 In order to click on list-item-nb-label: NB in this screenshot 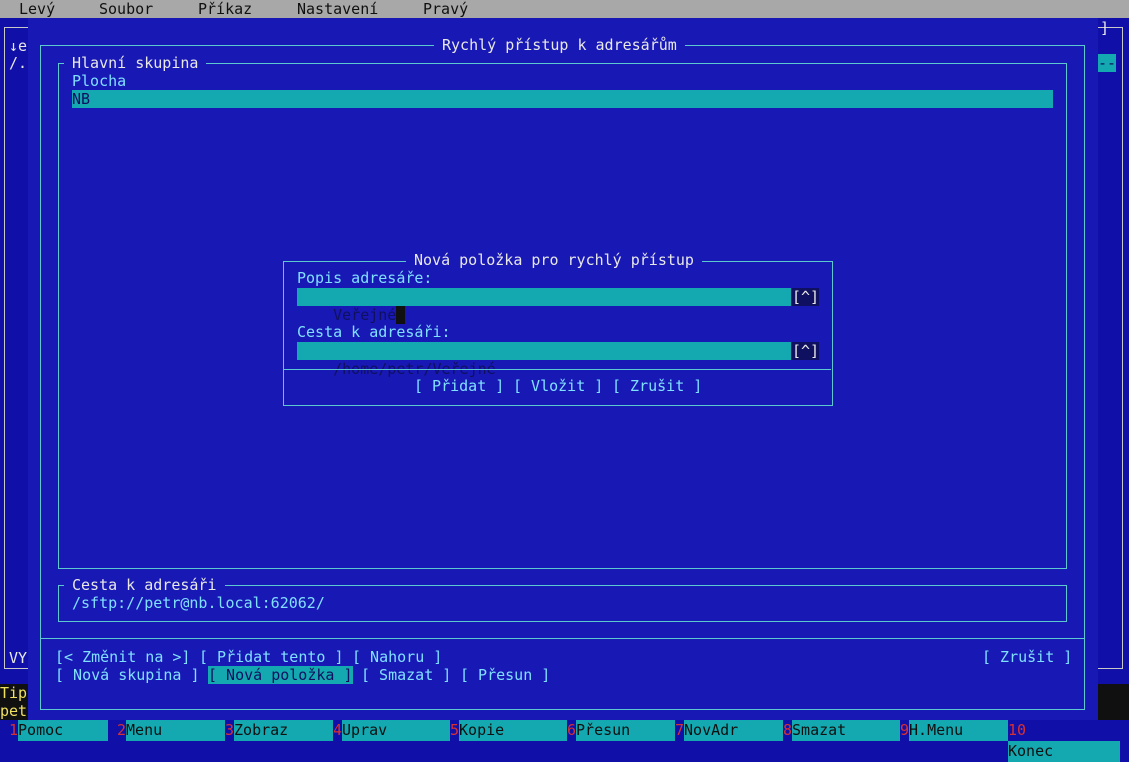, I will do `click(81, 99)`.